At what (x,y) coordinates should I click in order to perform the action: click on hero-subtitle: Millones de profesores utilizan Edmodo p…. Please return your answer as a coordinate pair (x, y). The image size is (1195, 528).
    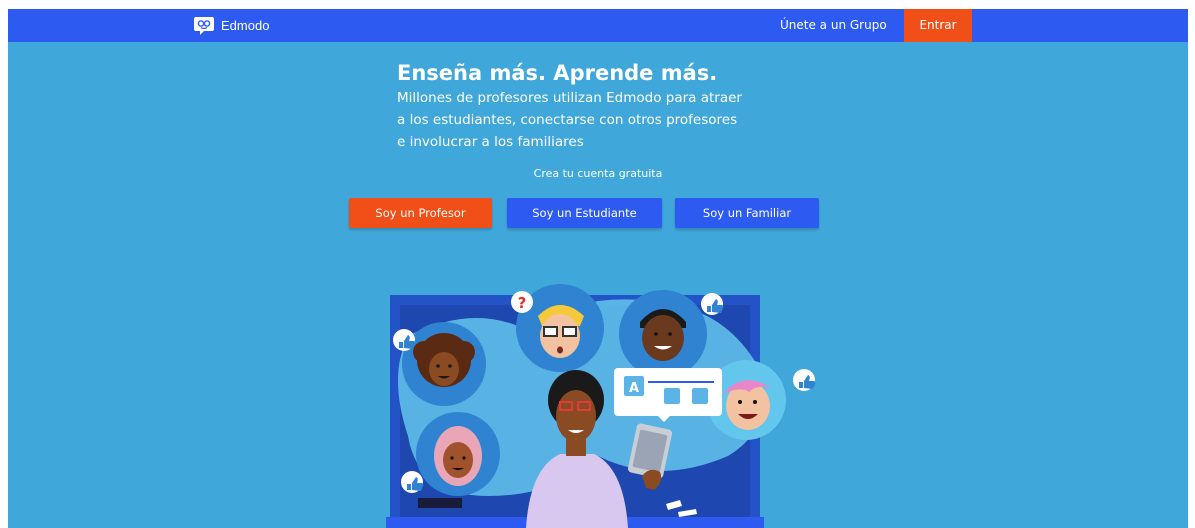
    Looking at the image, I should click on (577, 120).